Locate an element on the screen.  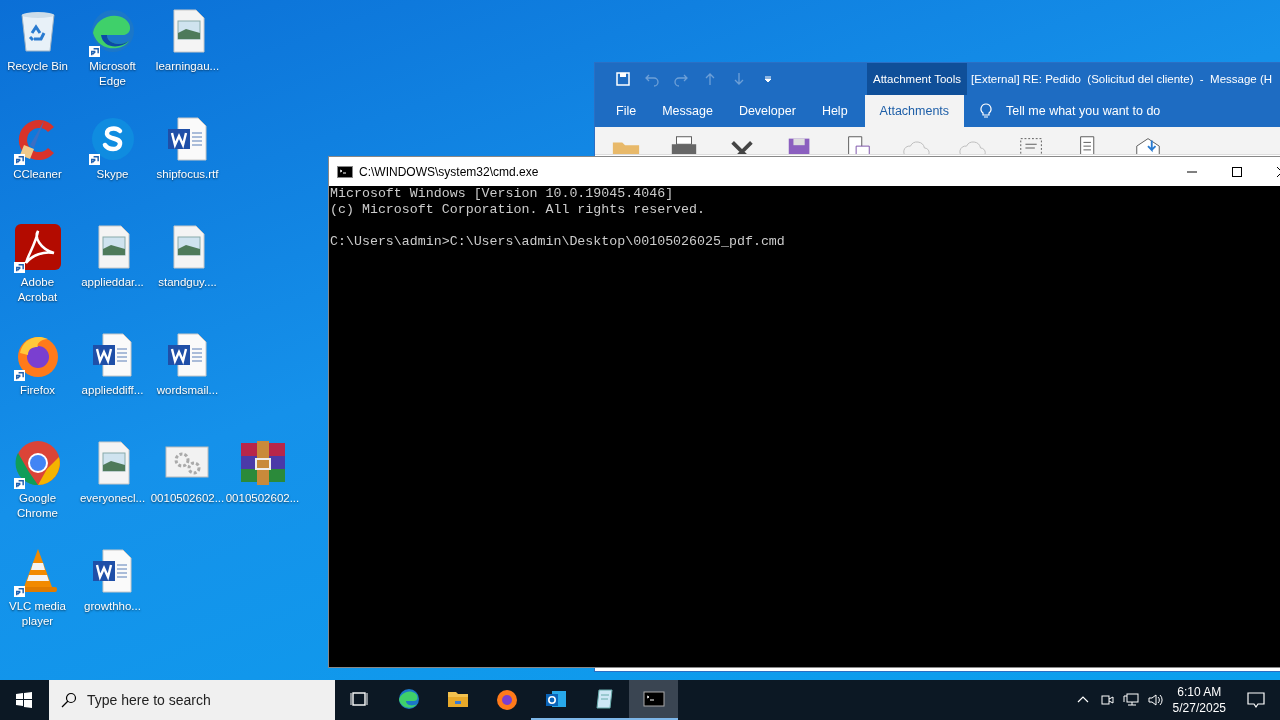
console-icon is located at coordinates (345, 171).